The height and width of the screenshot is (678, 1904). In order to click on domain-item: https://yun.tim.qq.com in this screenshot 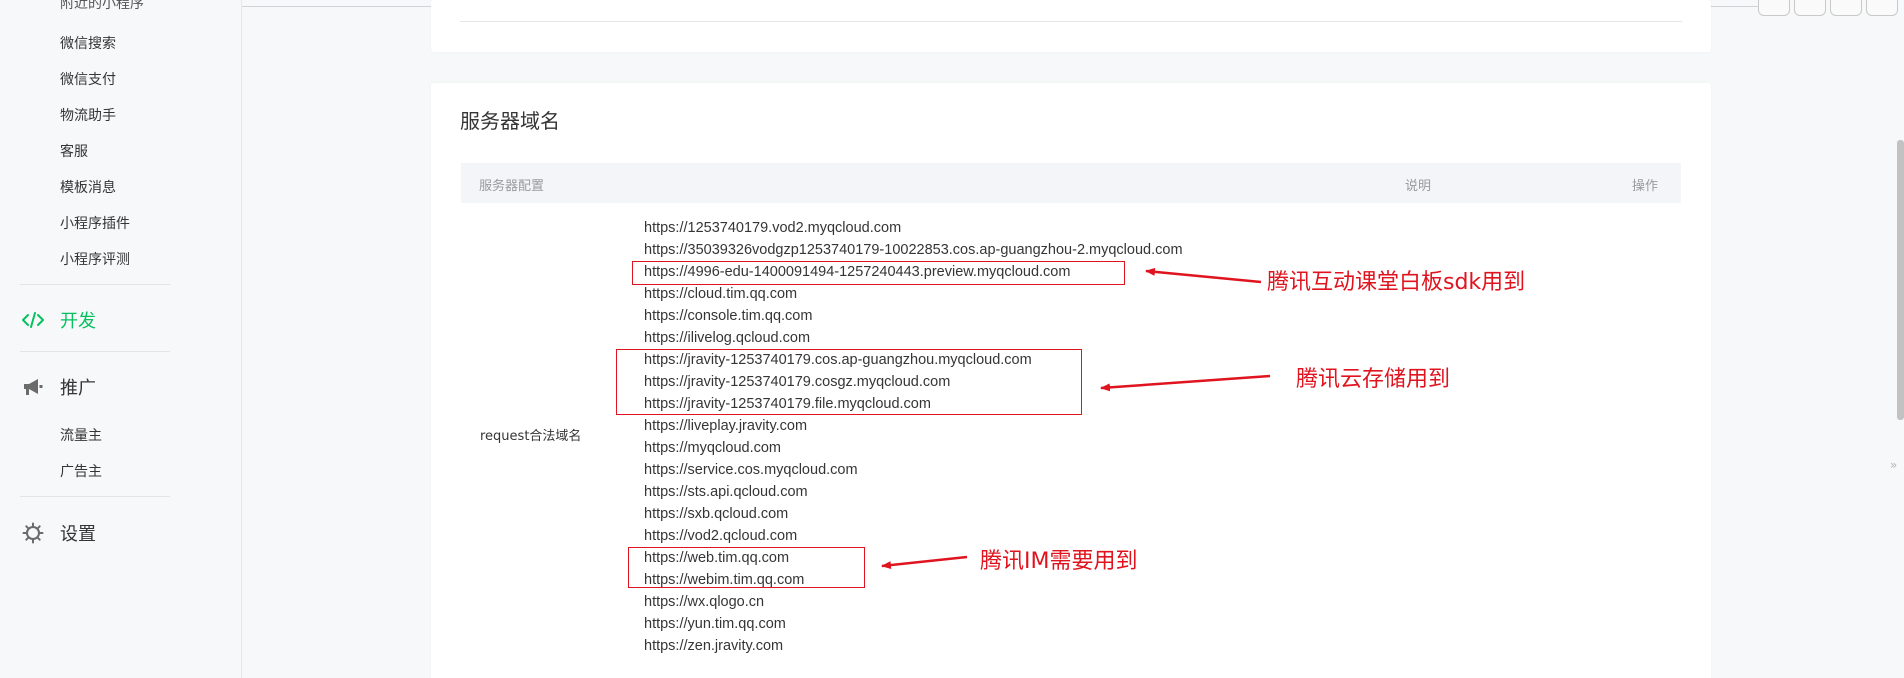, I will do `click(715, 624)`.